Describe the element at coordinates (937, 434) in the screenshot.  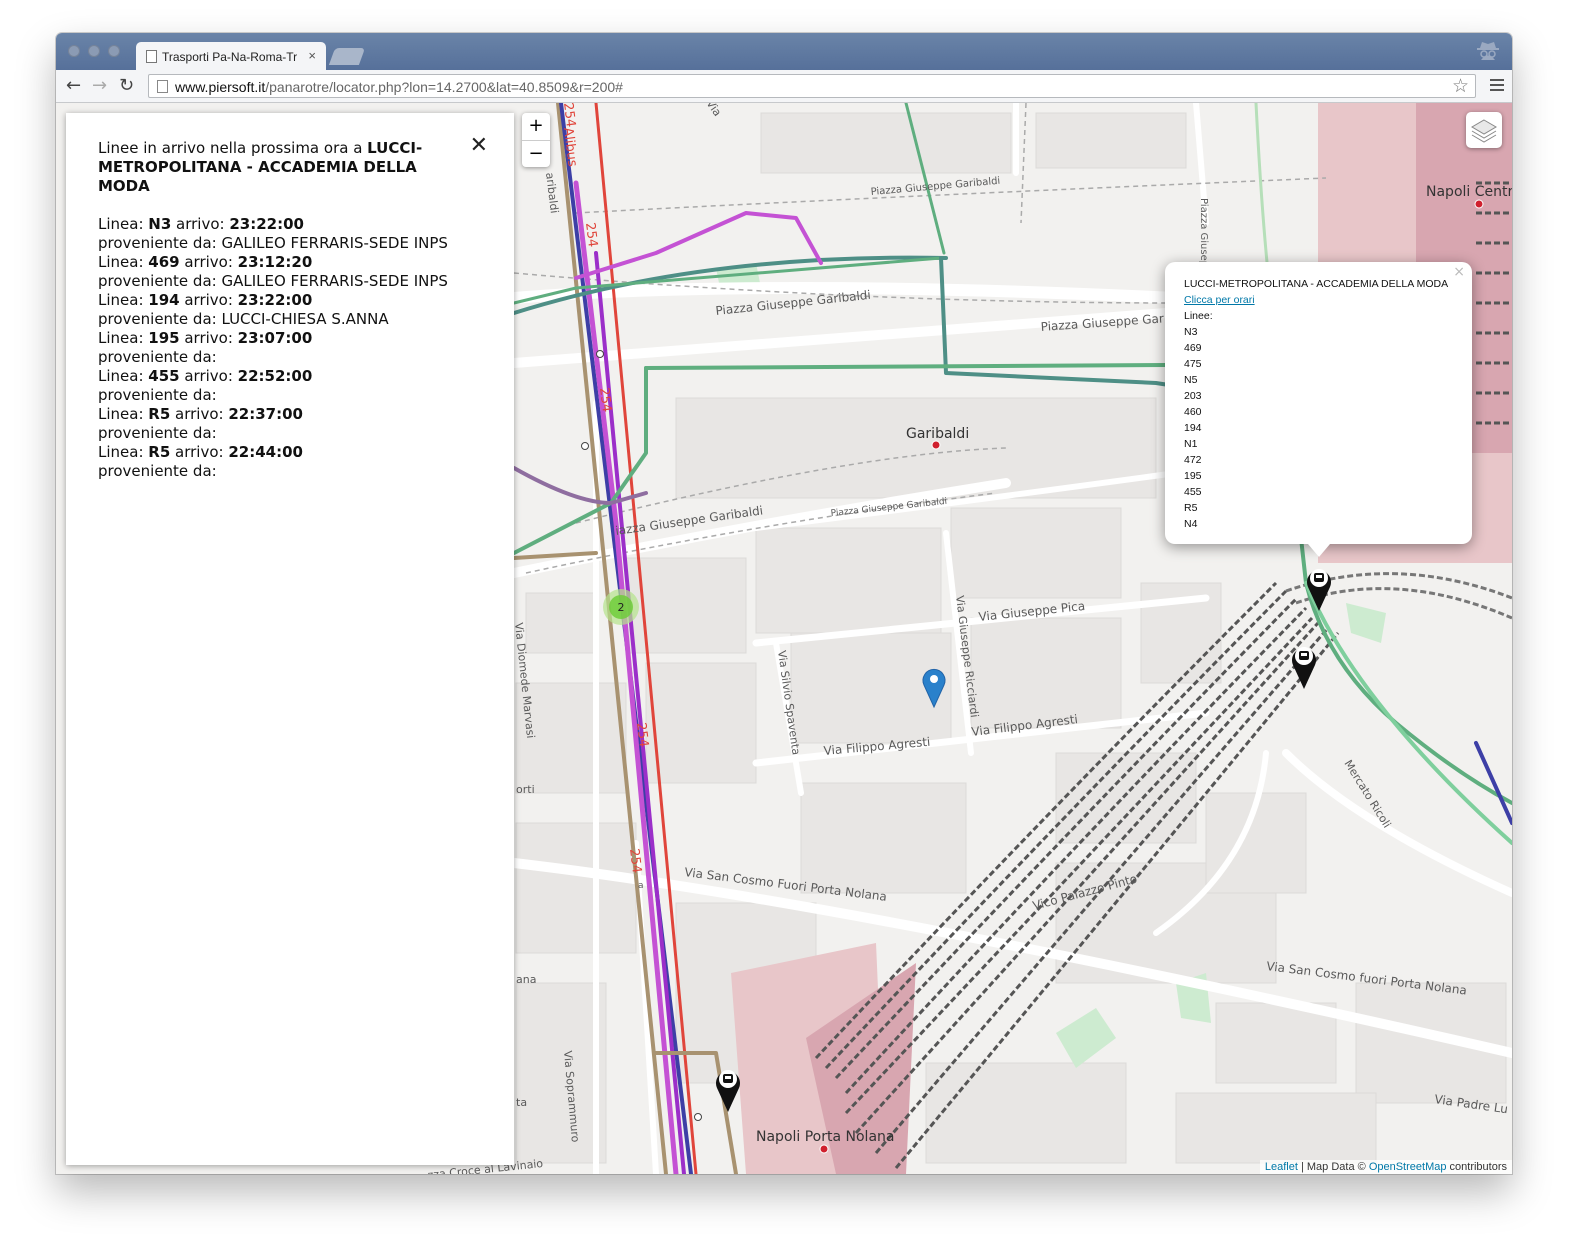
I see `label-garibaldi: Garibaldi` at that location.